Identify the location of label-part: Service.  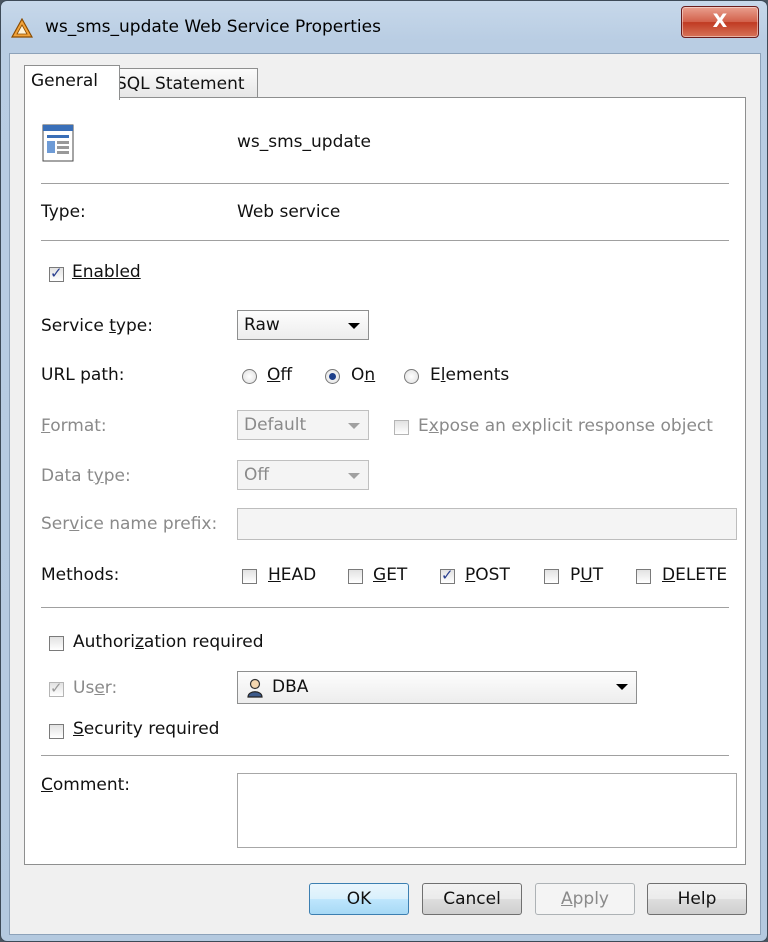
(75, 326).